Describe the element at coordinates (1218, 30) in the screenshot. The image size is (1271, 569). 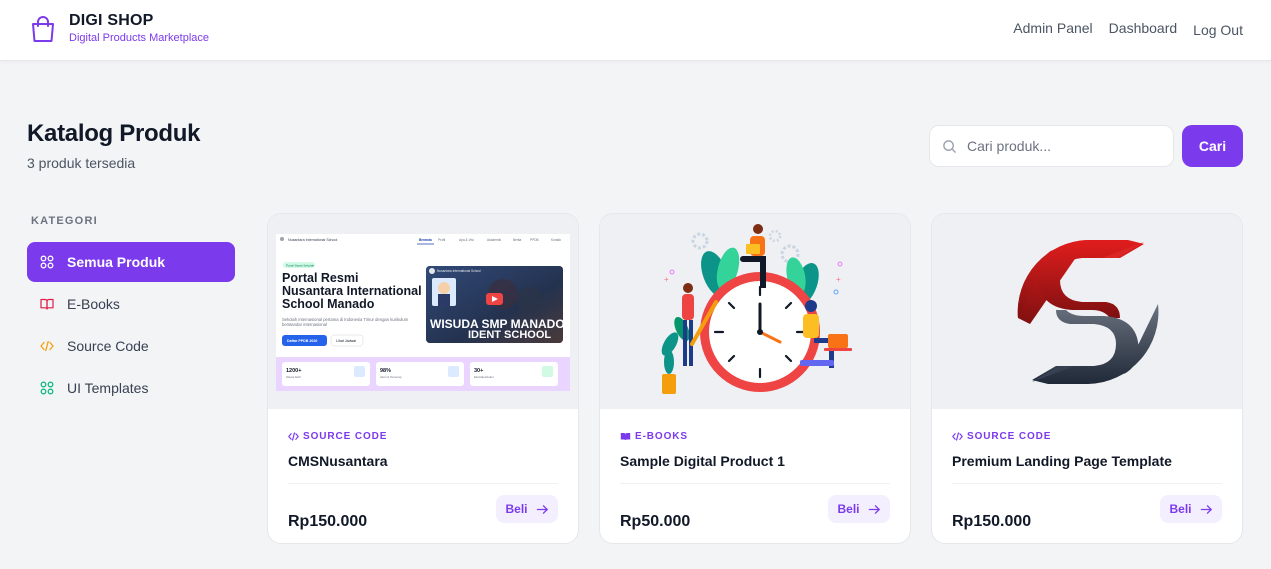
I see `nav-log-out: Log Out` at that location.